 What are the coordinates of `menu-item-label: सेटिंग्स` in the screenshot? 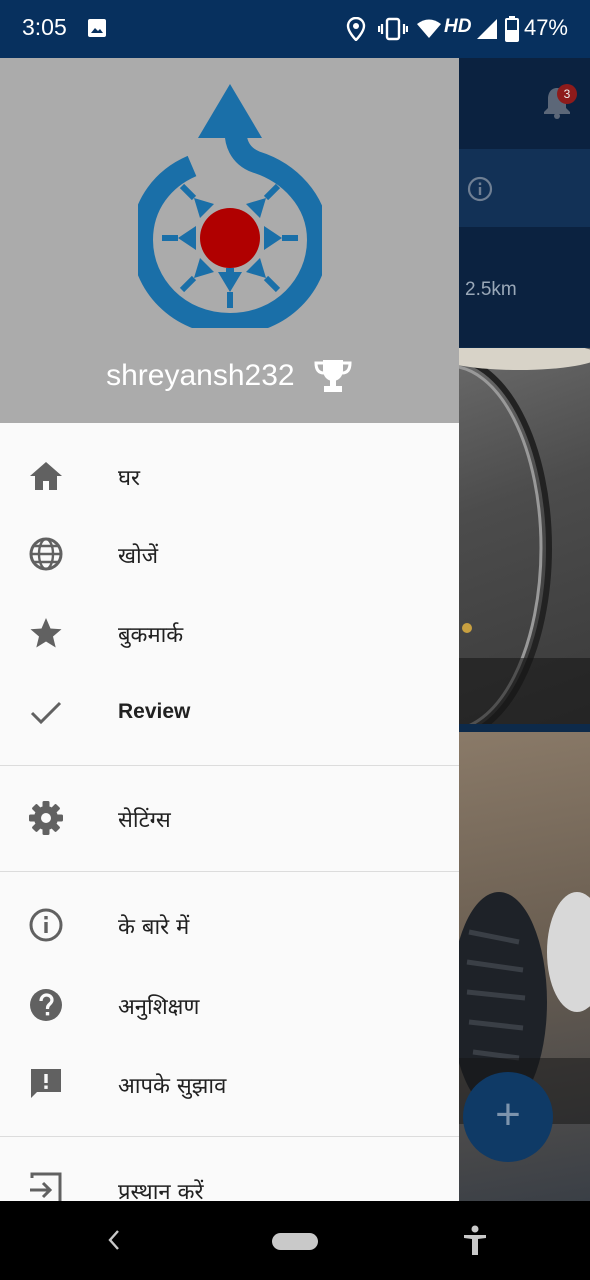 It's located at (144, 820).